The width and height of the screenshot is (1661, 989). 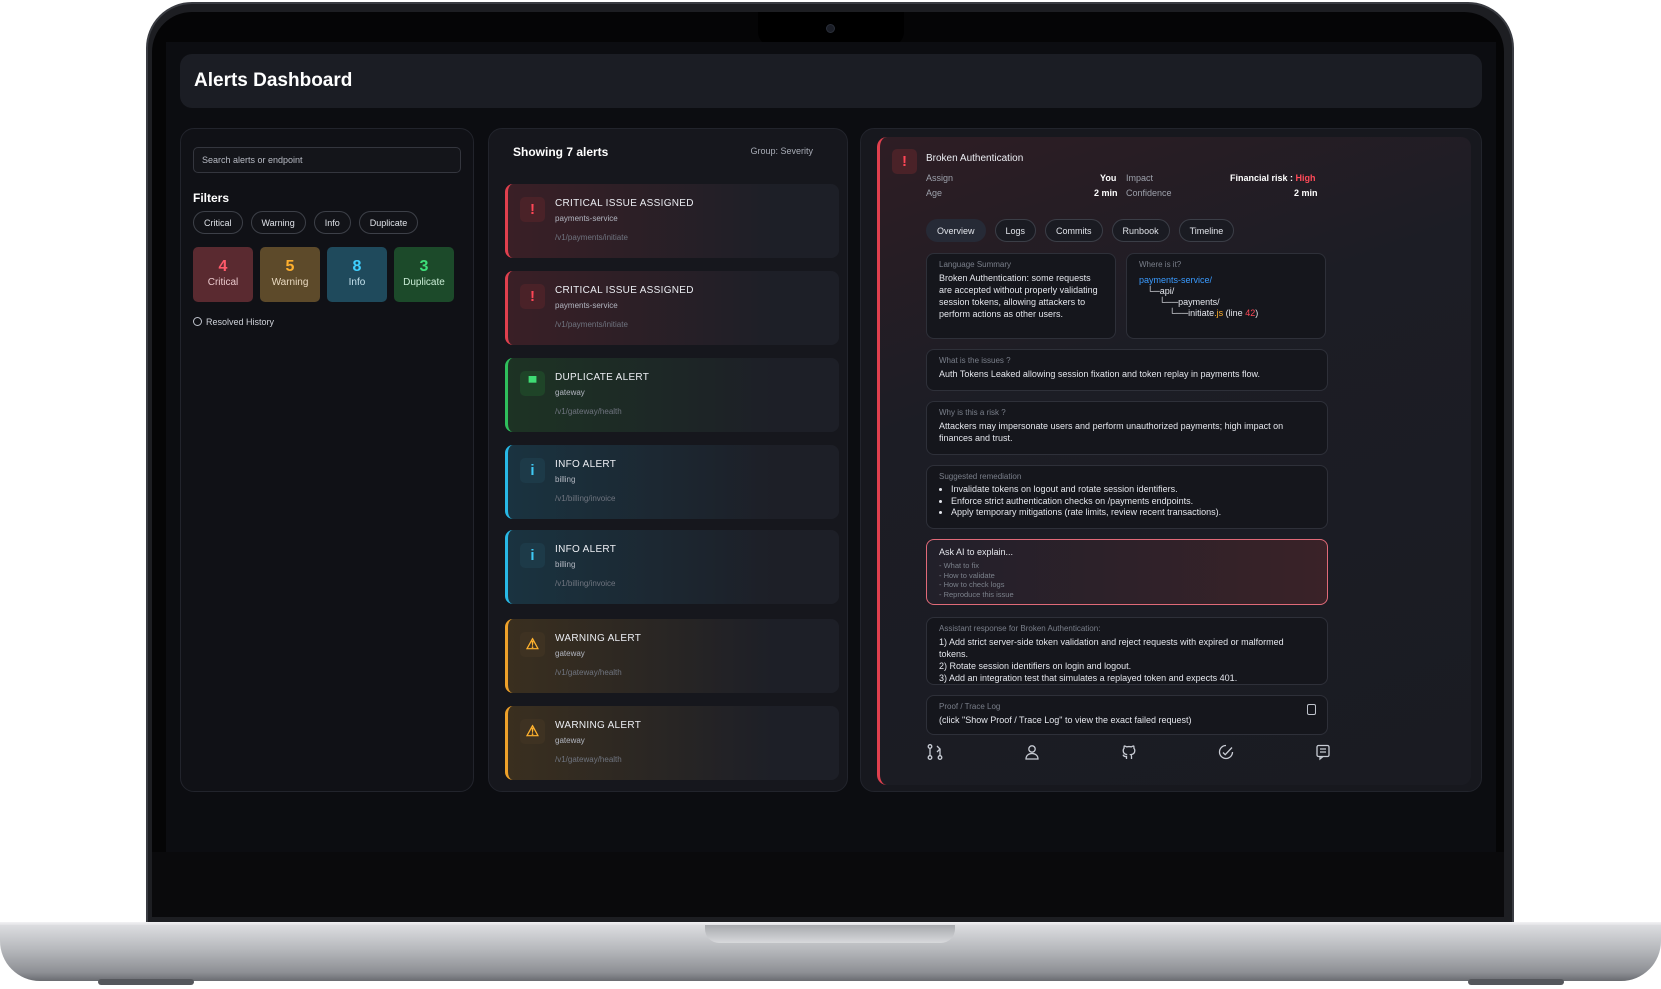 I want to click on box-caption: Where is it?, so click(x=1160, y=264).